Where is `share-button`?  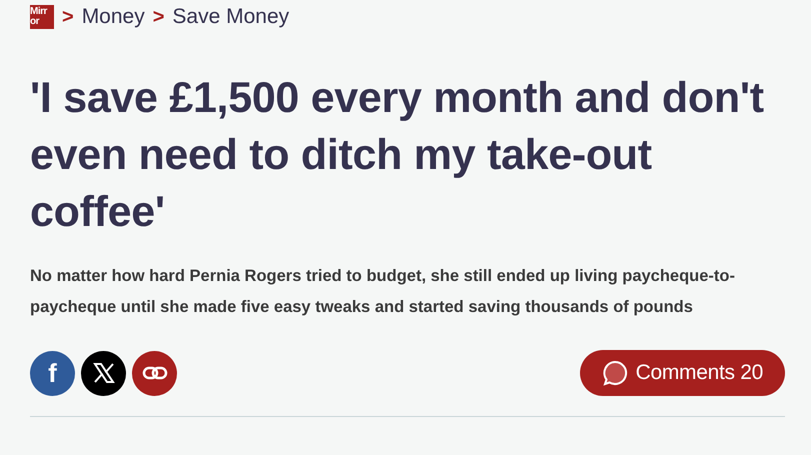 share-button is located at coordinates (103, 373).